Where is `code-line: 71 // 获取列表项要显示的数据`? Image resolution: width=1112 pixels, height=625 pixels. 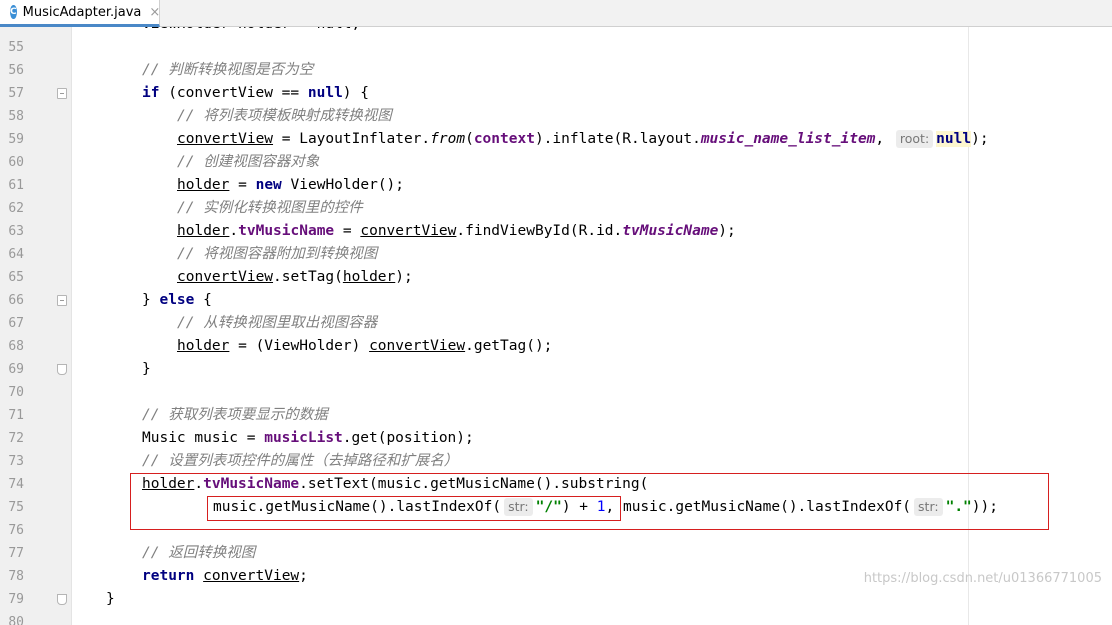
code-line: 71 // 获取列表项要显示的数据 is located at coordinates (556, 415).